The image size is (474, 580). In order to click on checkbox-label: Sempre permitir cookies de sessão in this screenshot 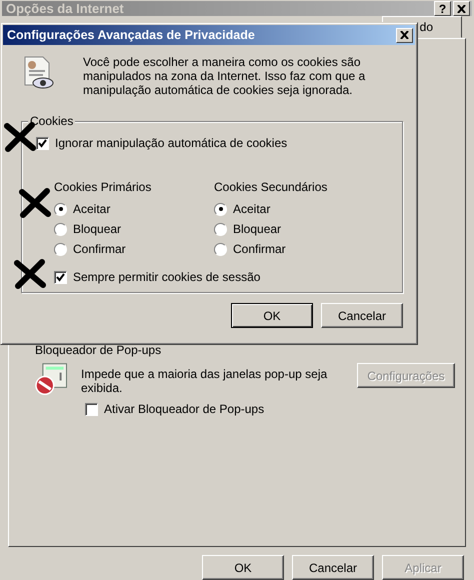, I will do `click(166, 277)`.